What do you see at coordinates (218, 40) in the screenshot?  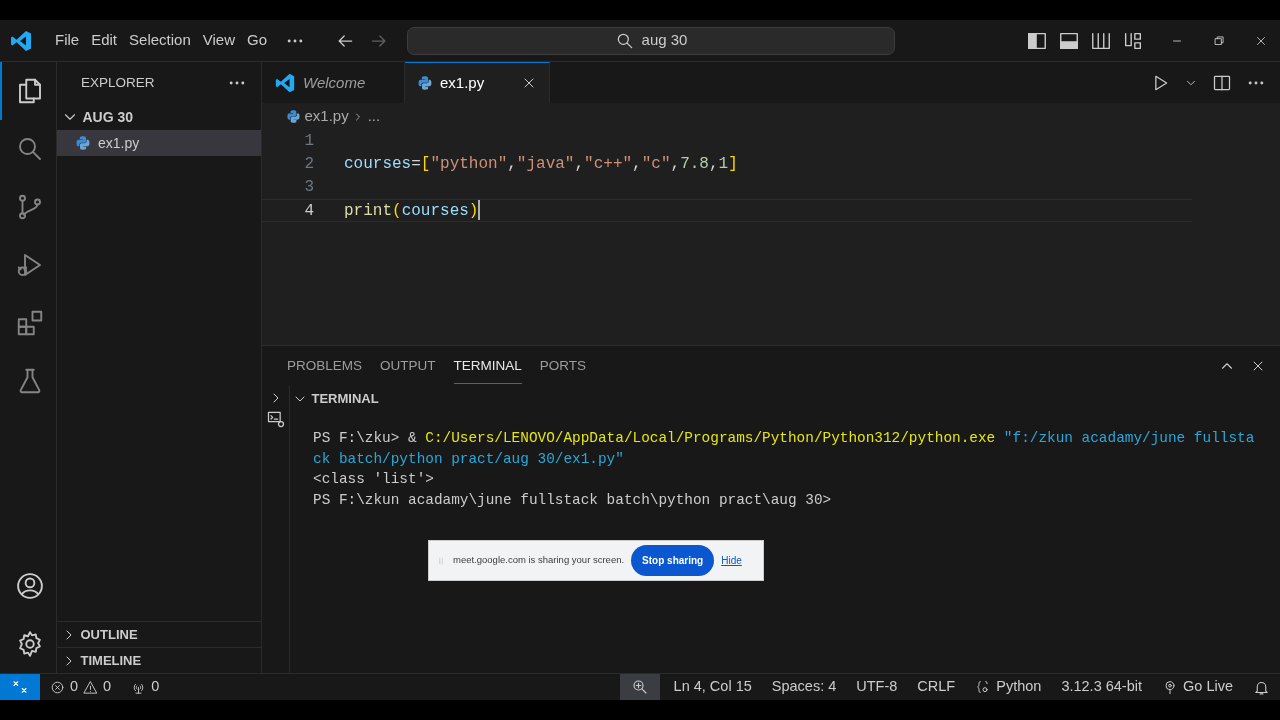 I see `menu-item: View` at bounding box center [218, 40].